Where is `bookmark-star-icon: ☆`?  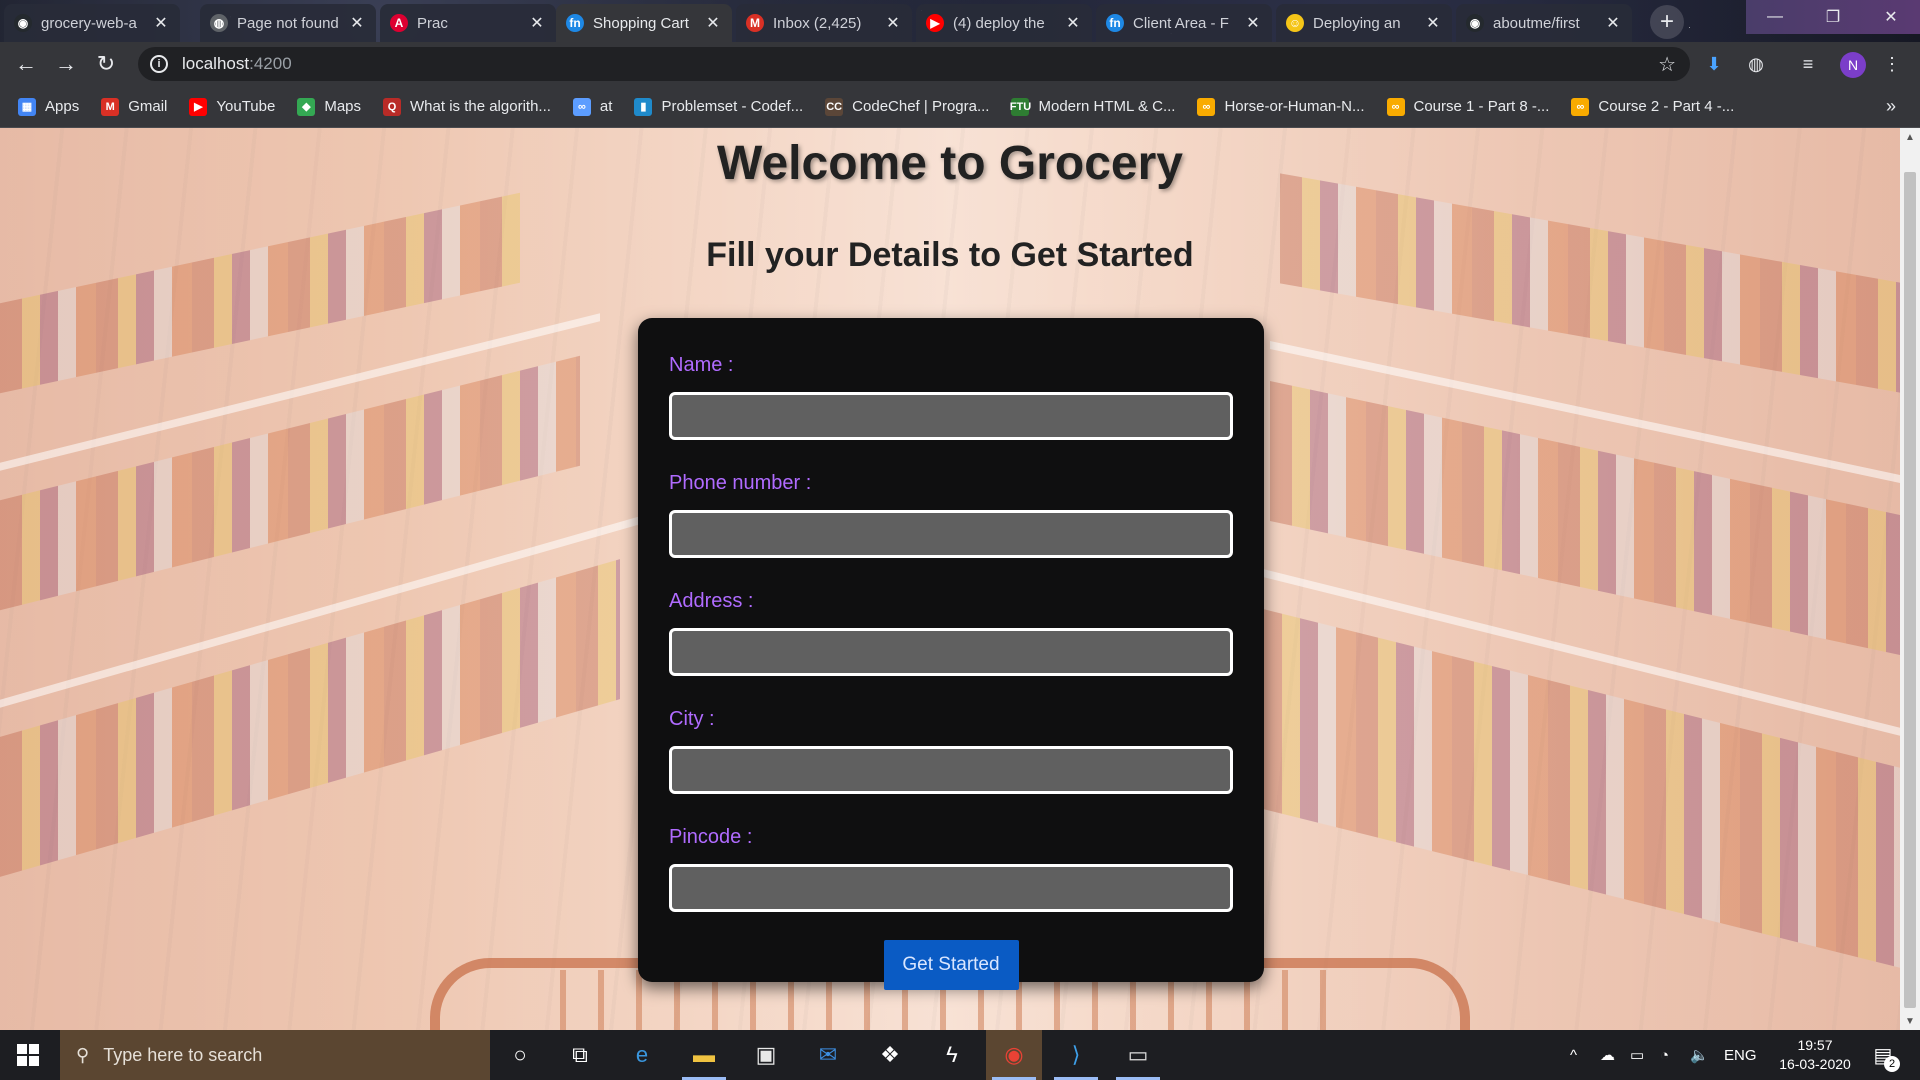 bookmark-star-icon: ☆ is located at coordinates (1667, 64).